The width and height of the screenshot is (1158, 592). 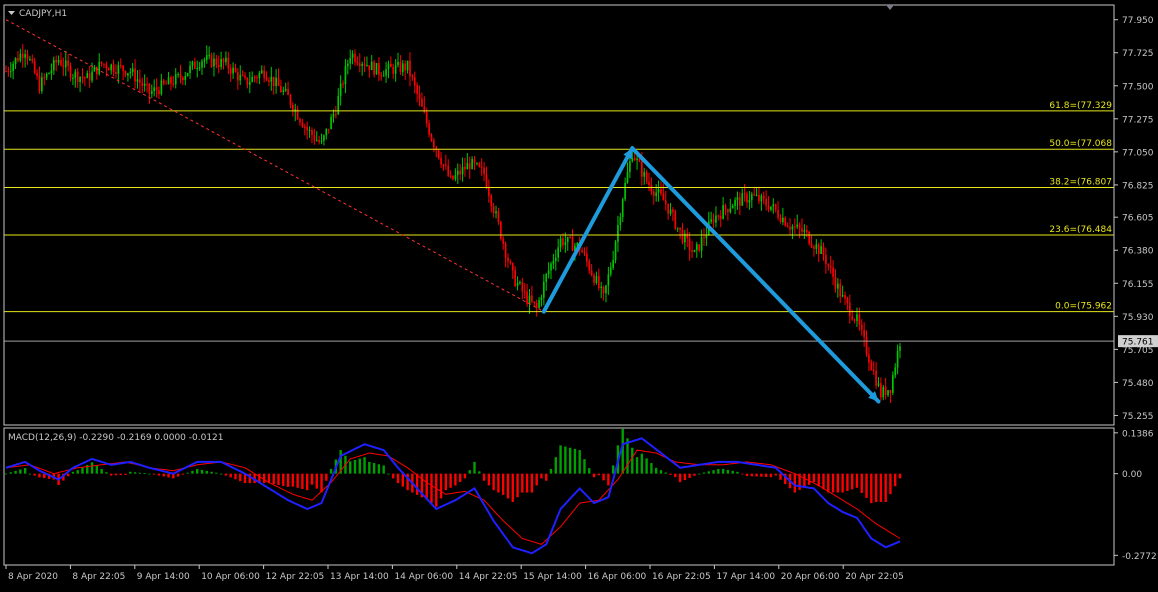 What do you see at coordinates (1139, 557) in the screenshot?
I see `macd-tick-label: -0.2772` at bounding box center [1139, 557].